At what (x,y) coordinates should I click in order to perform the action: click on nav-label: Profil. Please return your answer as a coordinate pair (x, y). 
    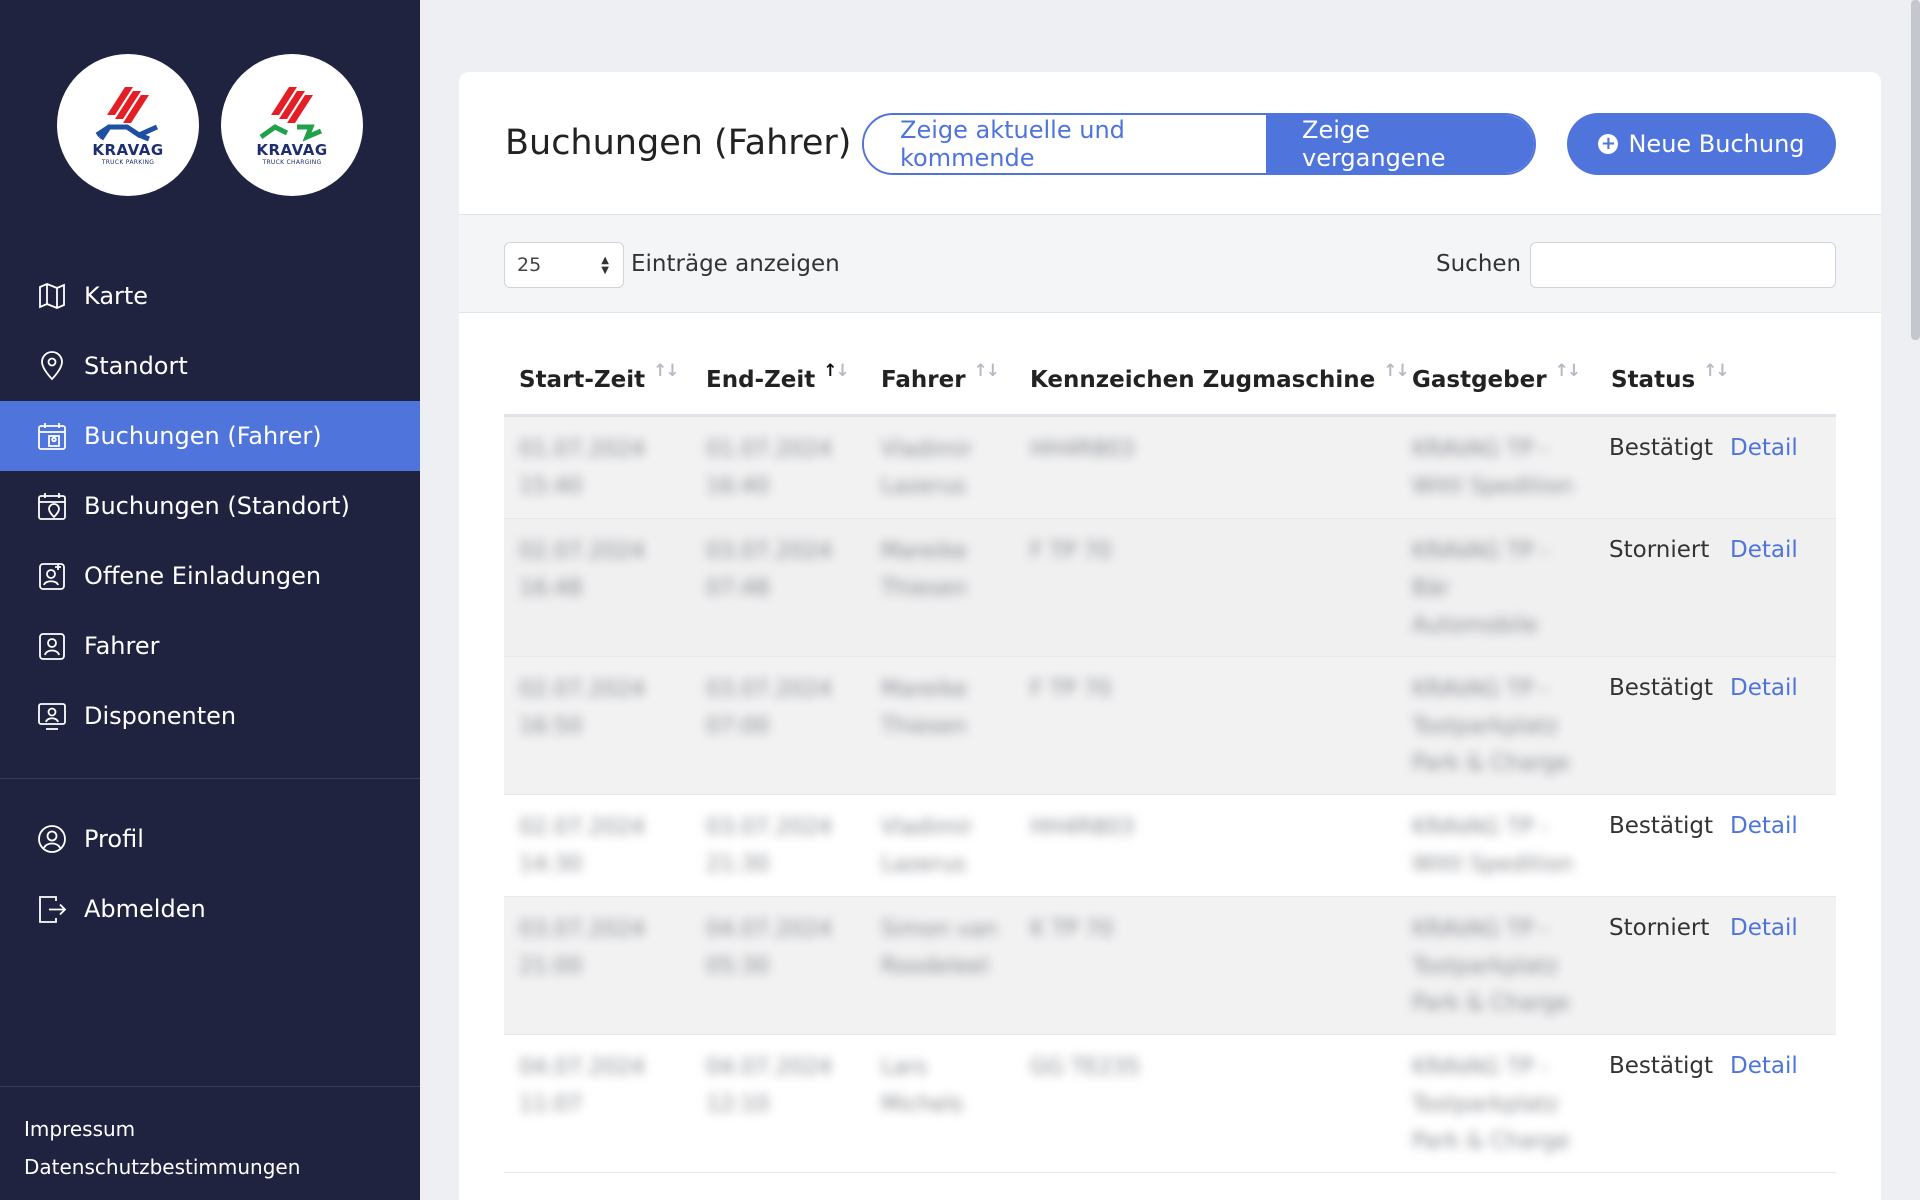
    Looking at the image, I should click on (114, 839).